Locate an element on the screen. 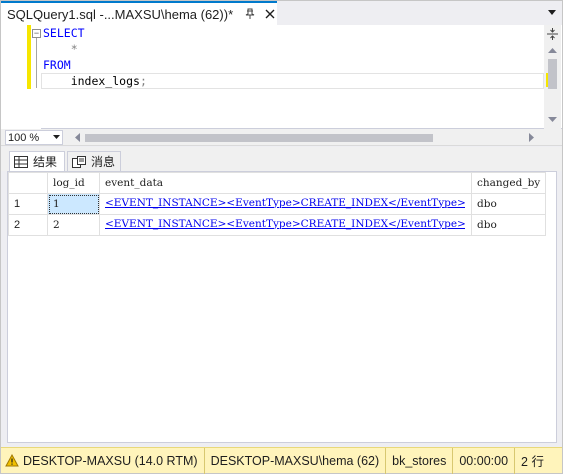  results-tab-strip: 结果 消息 is located at coordinates (281, 159).